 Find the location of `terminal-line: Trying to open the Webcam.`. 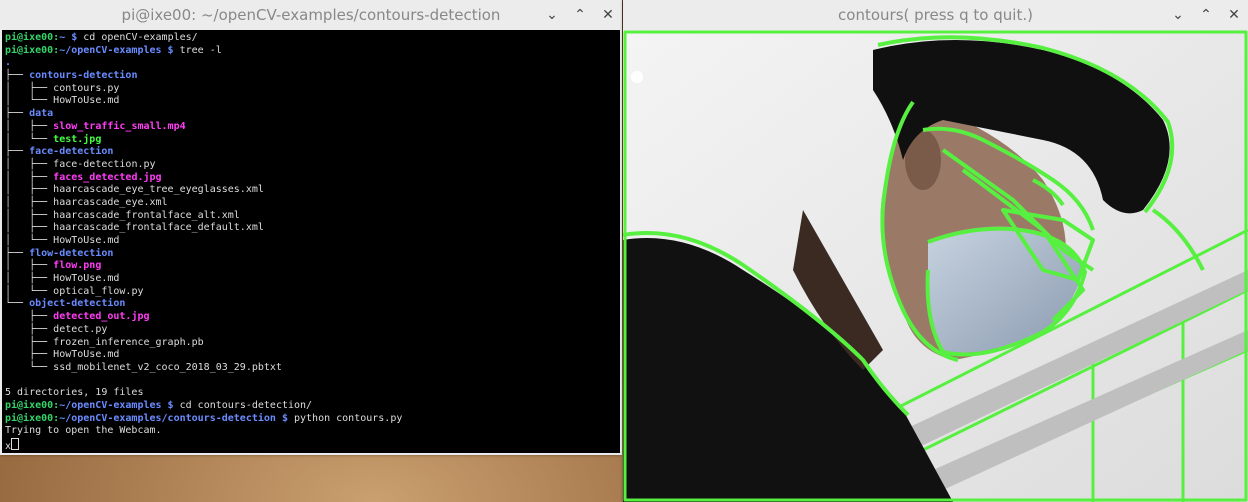

terminal-line: Trying to open the Webcam. is located at coordinates (311, 431).